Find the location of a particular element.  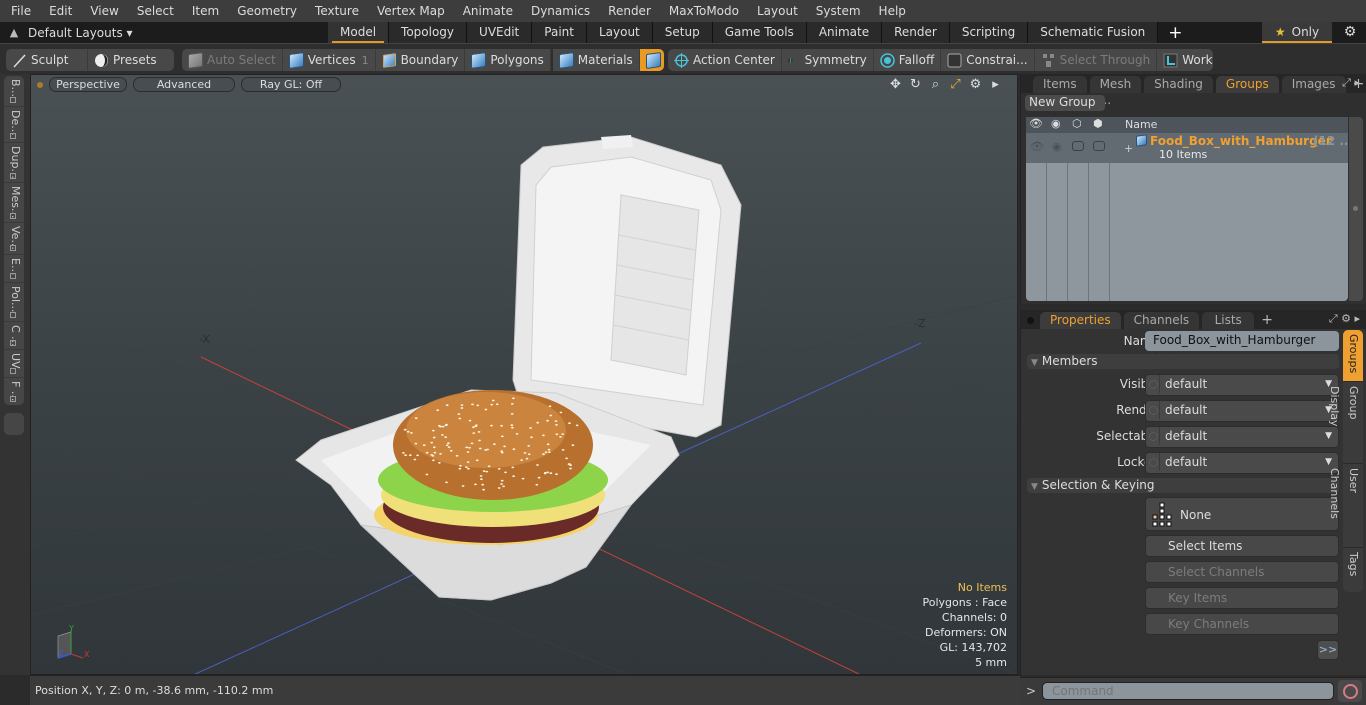

record-macro-button is located at coordinates (1350, 691).